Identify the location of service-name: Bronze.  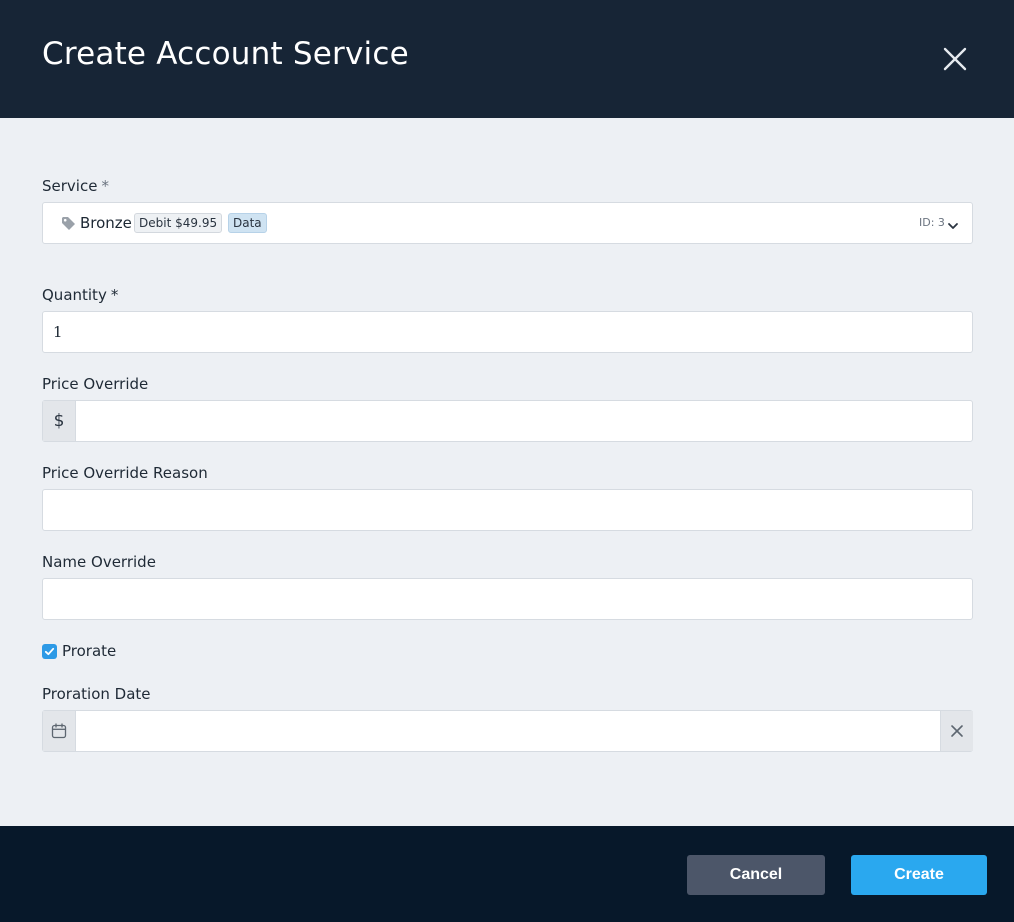
(106, 223).